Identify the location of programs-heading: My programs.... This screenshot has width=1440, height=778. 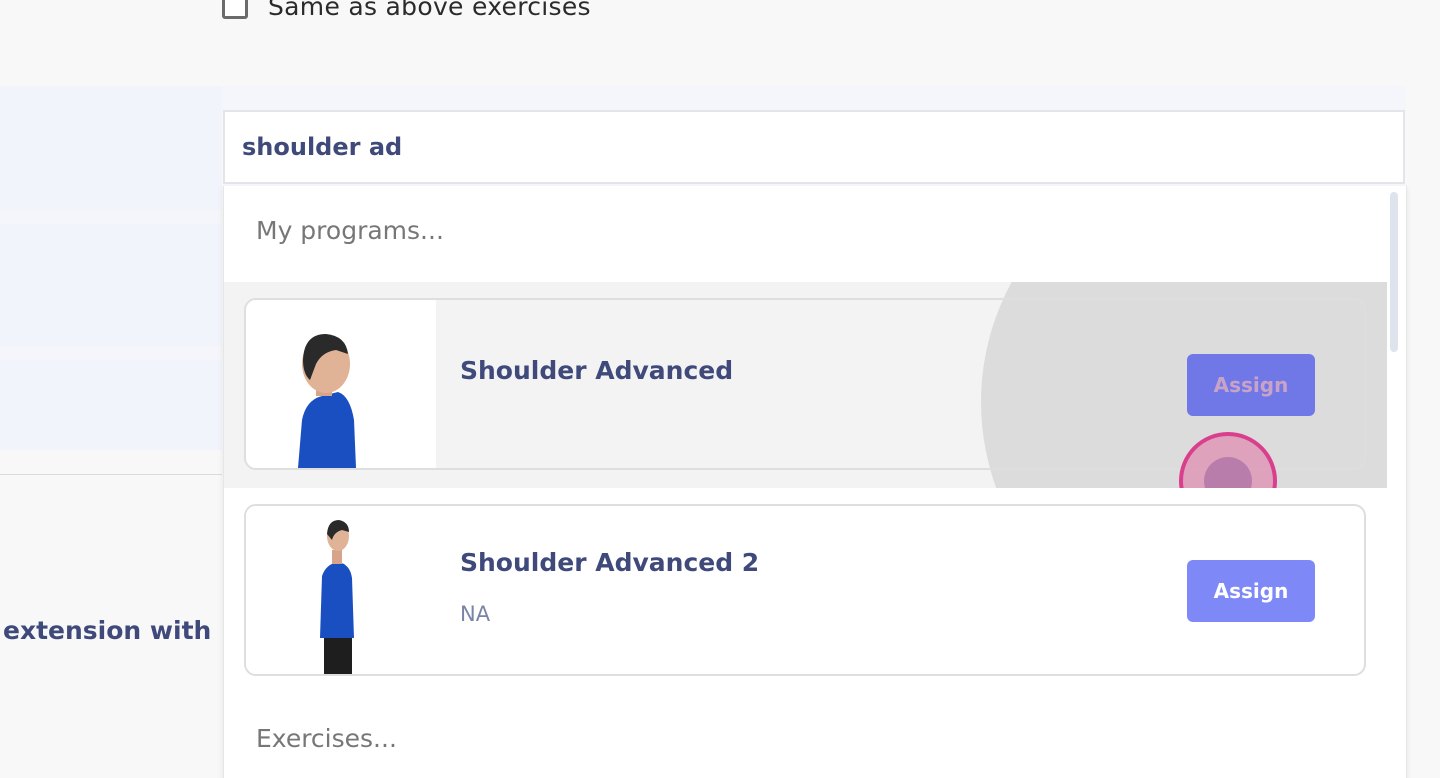
(350, 230).